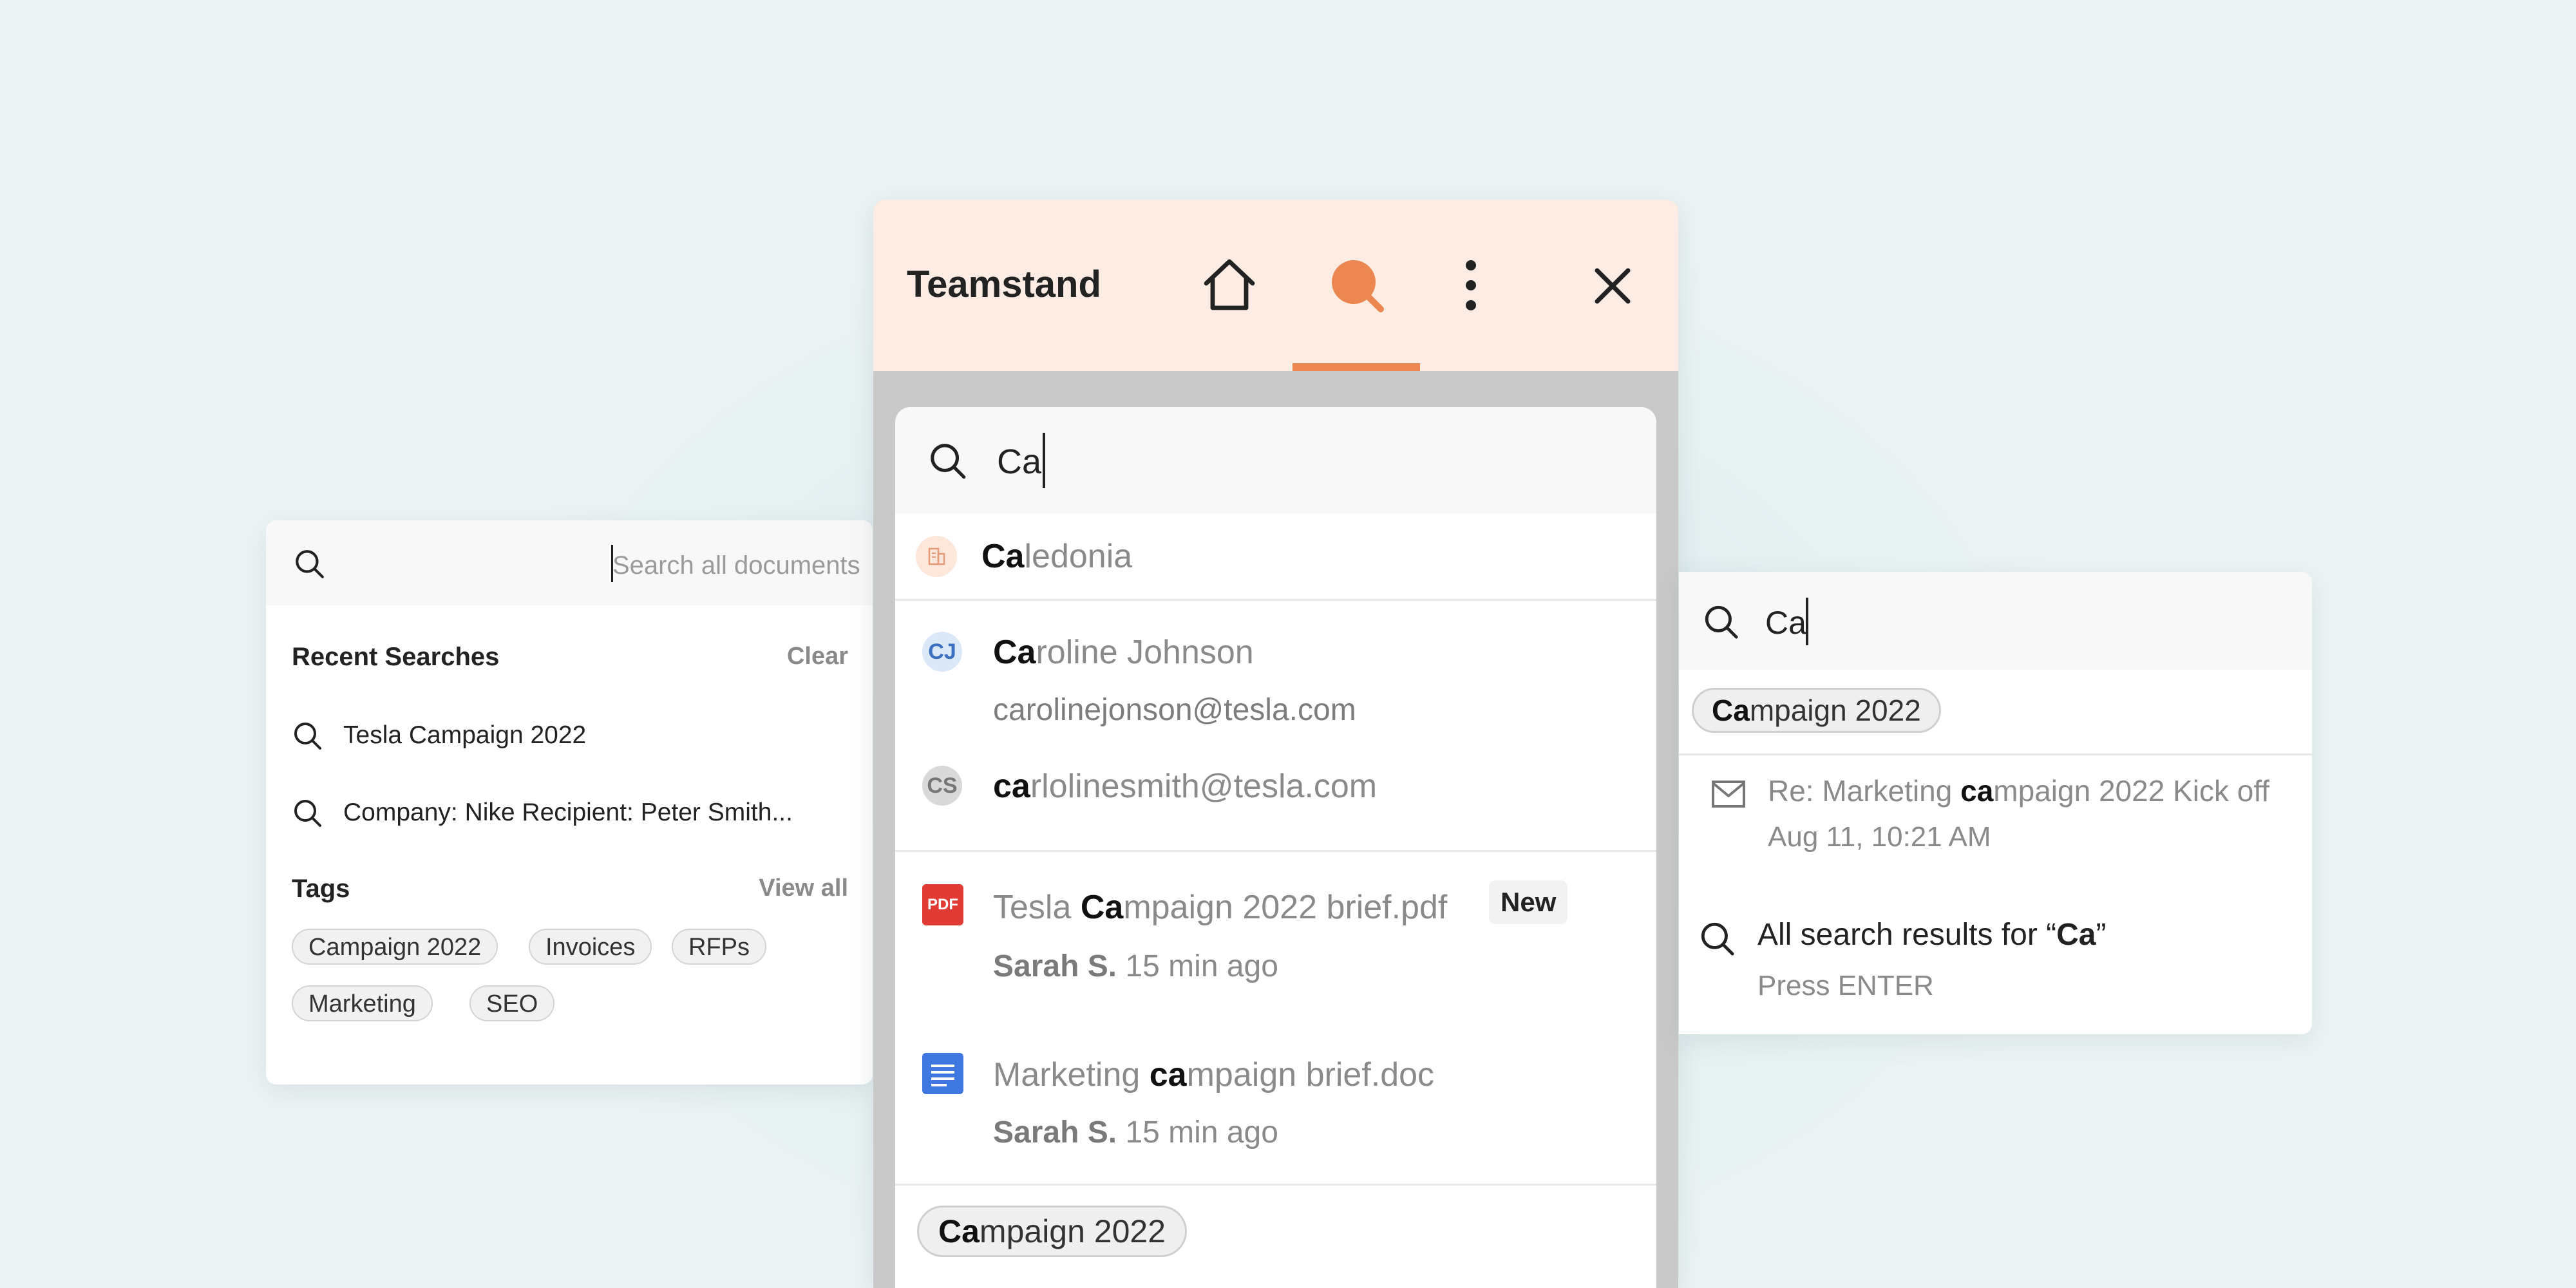 This screenshot has width=2576, height=1288. I want to click on pdf-icon: PDF, so click(943, 905).